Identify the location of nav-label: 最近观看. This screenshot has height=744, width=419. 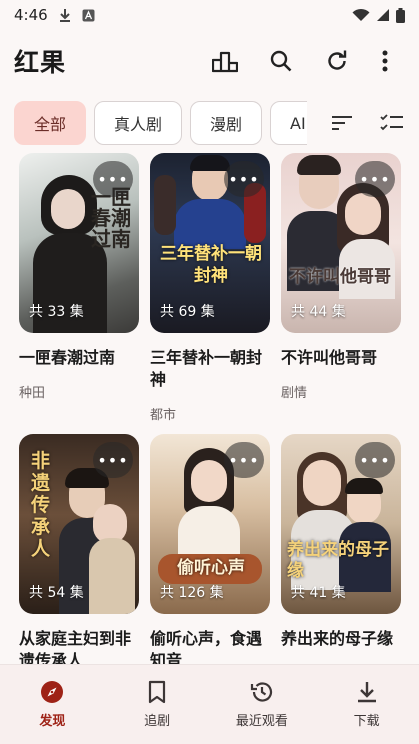
(261, 721).